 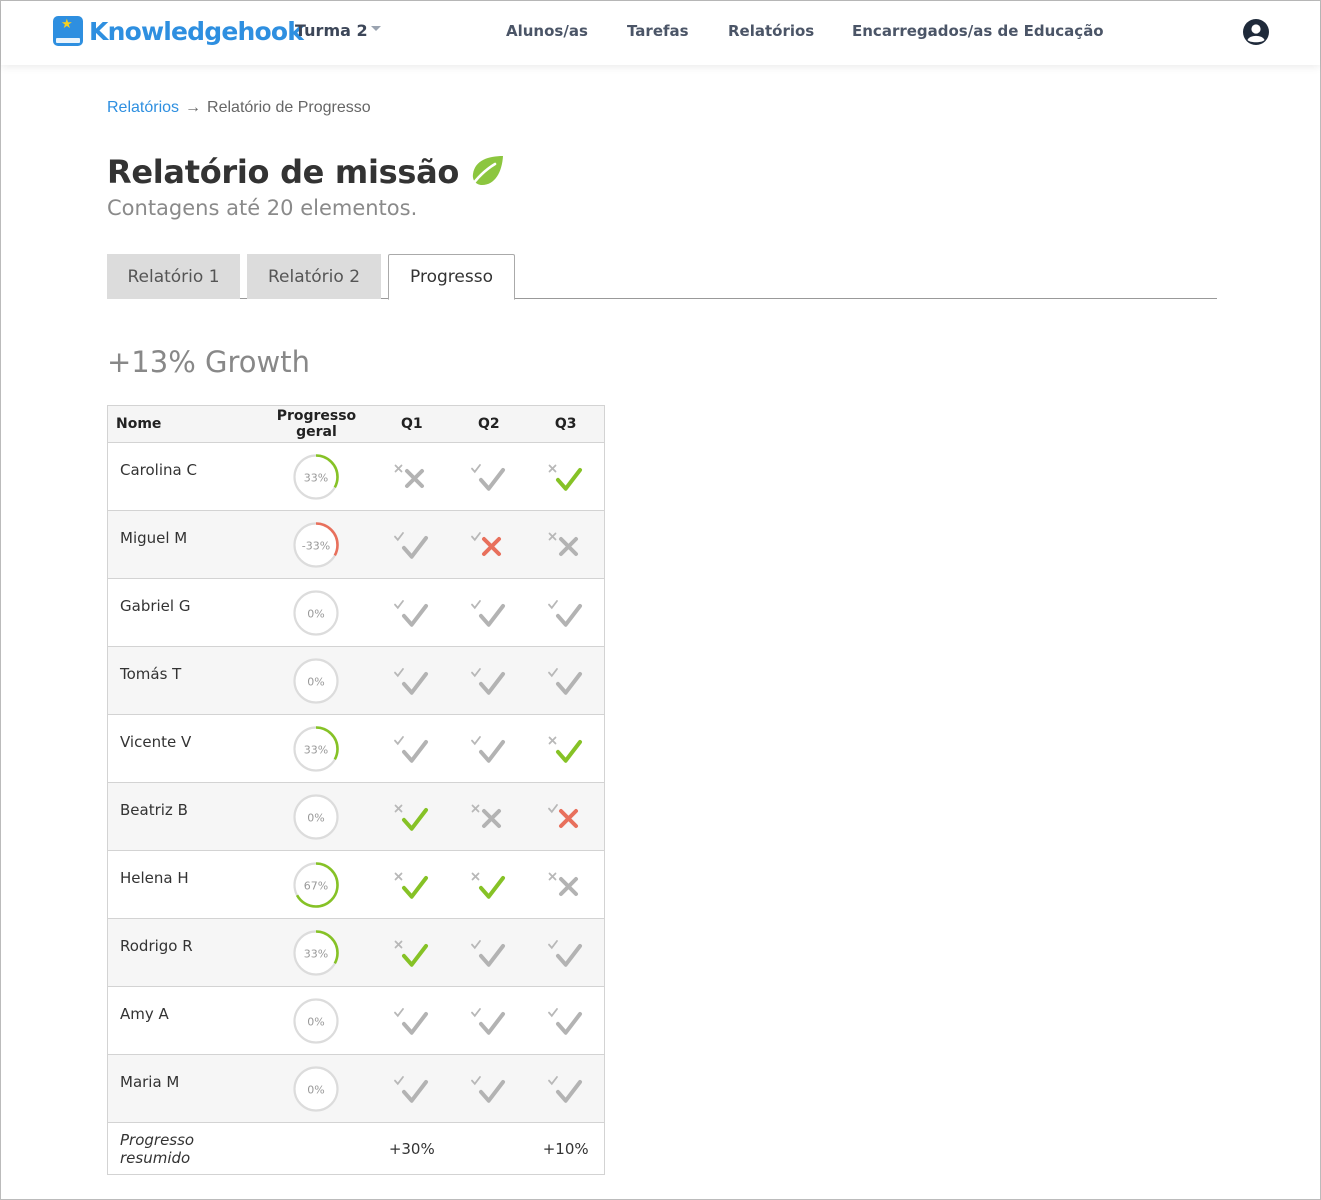 What do you see at coordinates (316, 884) in the screenshot?
I see `overall-progress: 67%` at bounding box center [316, 884].